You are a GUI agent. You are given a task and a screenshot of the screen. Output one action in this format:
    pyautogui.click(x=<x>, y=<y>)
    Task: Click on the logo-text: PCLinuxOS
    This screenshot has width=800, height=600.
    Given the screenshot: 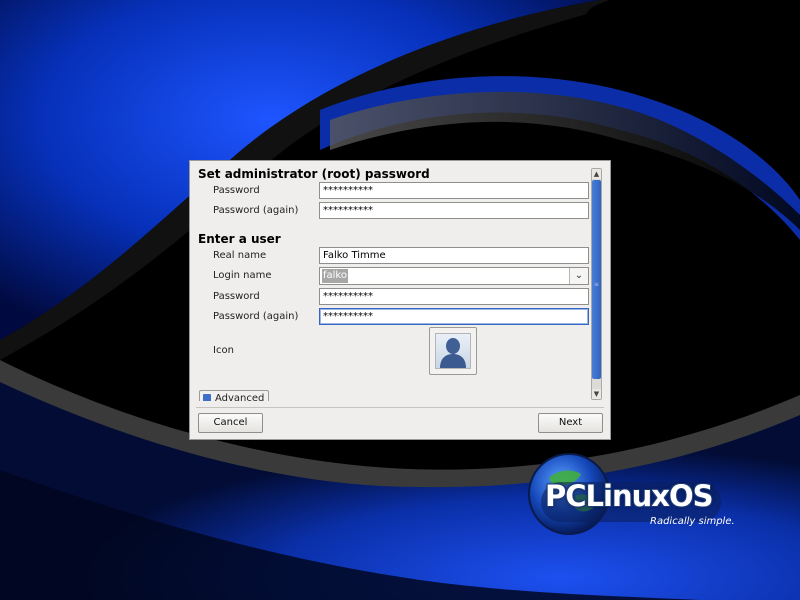 What is the action you would take?
    pyautogui.click(x=629, y=496)
    